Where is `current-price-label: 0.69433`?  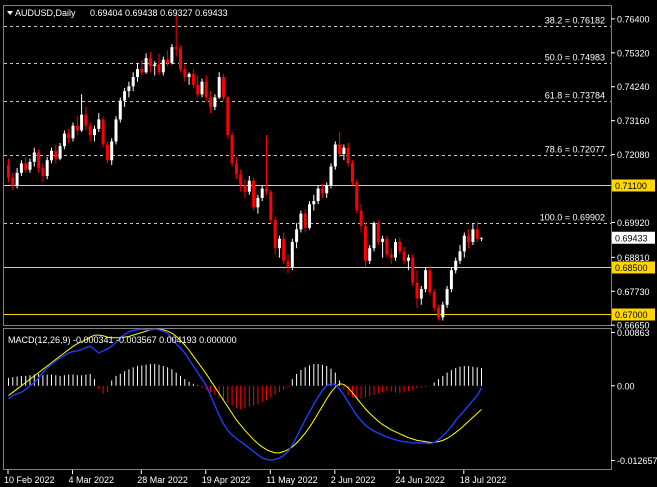
current-price-label: 0.69433 is located at coordinates (631, 238).